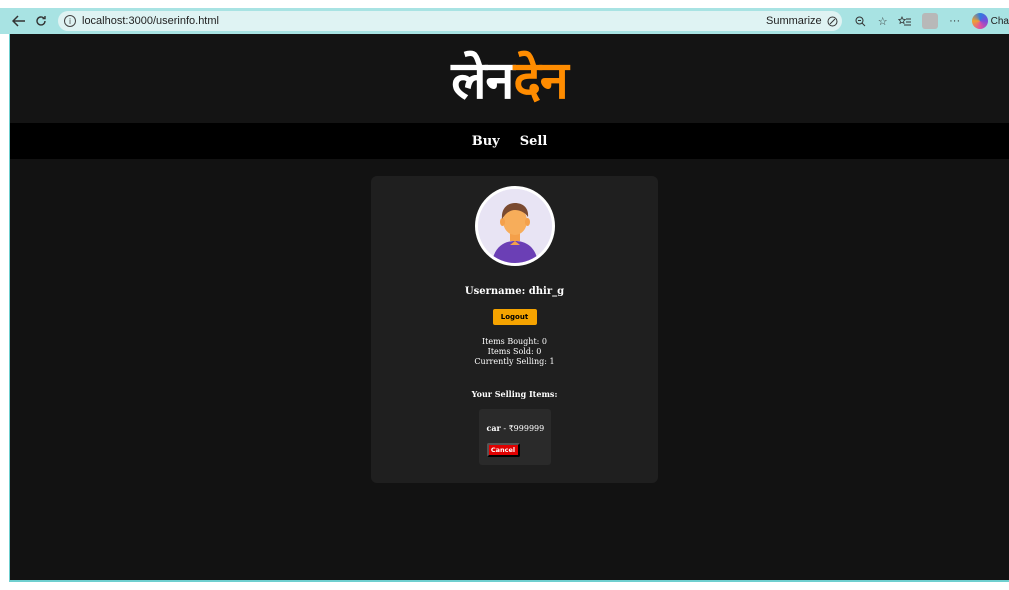  I want to click on logo-part-1: लेन, so click(482, 81).